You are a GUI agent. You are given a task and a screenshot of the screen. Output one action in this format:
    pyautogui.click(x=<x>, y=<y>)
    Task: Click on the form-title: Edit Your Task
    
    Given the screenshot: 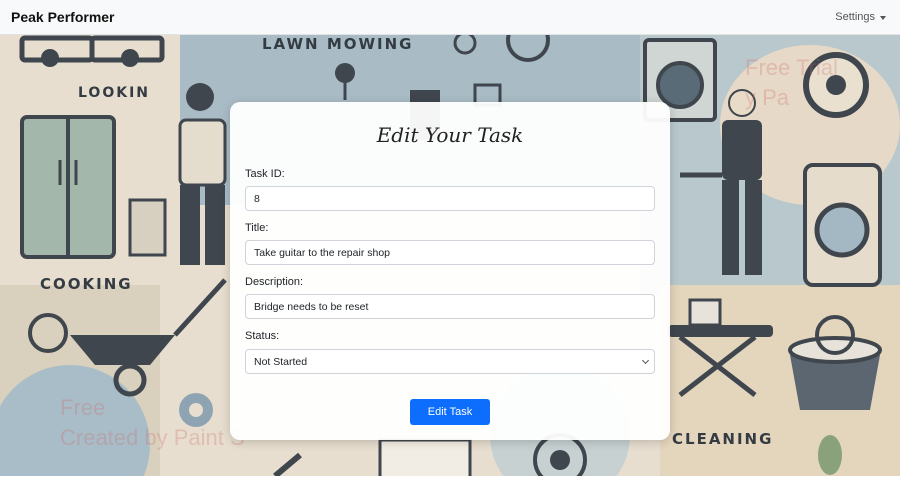 What is the action you would take?
    pyautogui.click(x=450, y=135)
    